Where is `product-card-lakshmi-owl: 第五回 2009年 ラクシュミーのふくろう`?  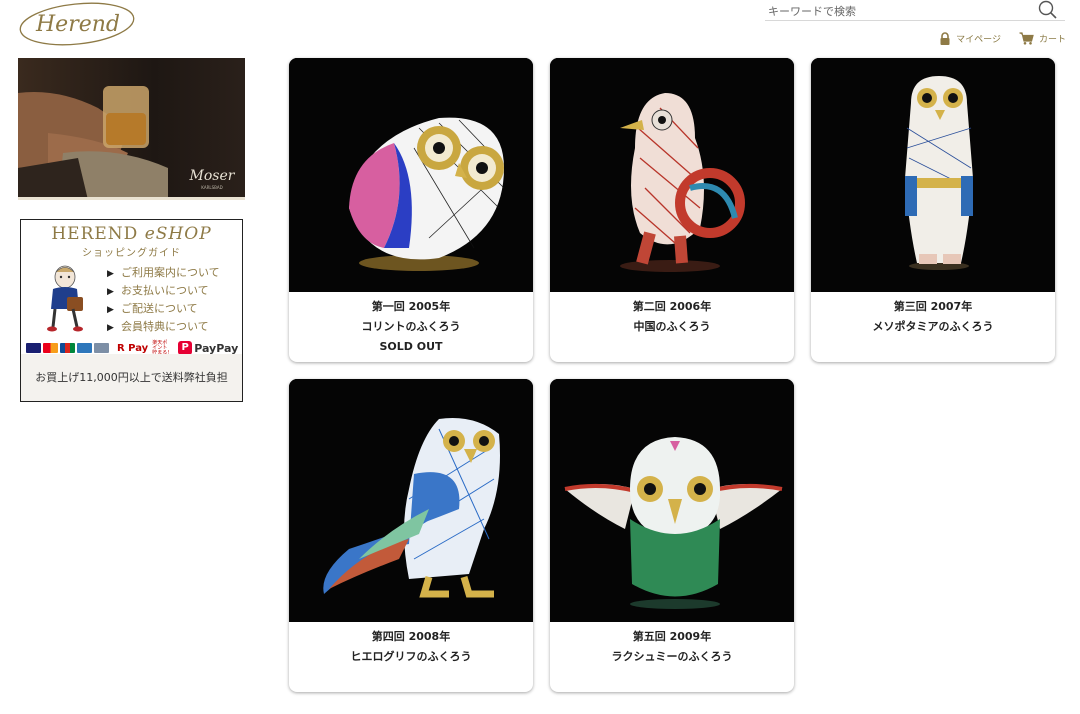 product-card-lakshmi-owl: 第五回 2009年 ラクシュミーのふくろう is located at coordinates (672, 535).